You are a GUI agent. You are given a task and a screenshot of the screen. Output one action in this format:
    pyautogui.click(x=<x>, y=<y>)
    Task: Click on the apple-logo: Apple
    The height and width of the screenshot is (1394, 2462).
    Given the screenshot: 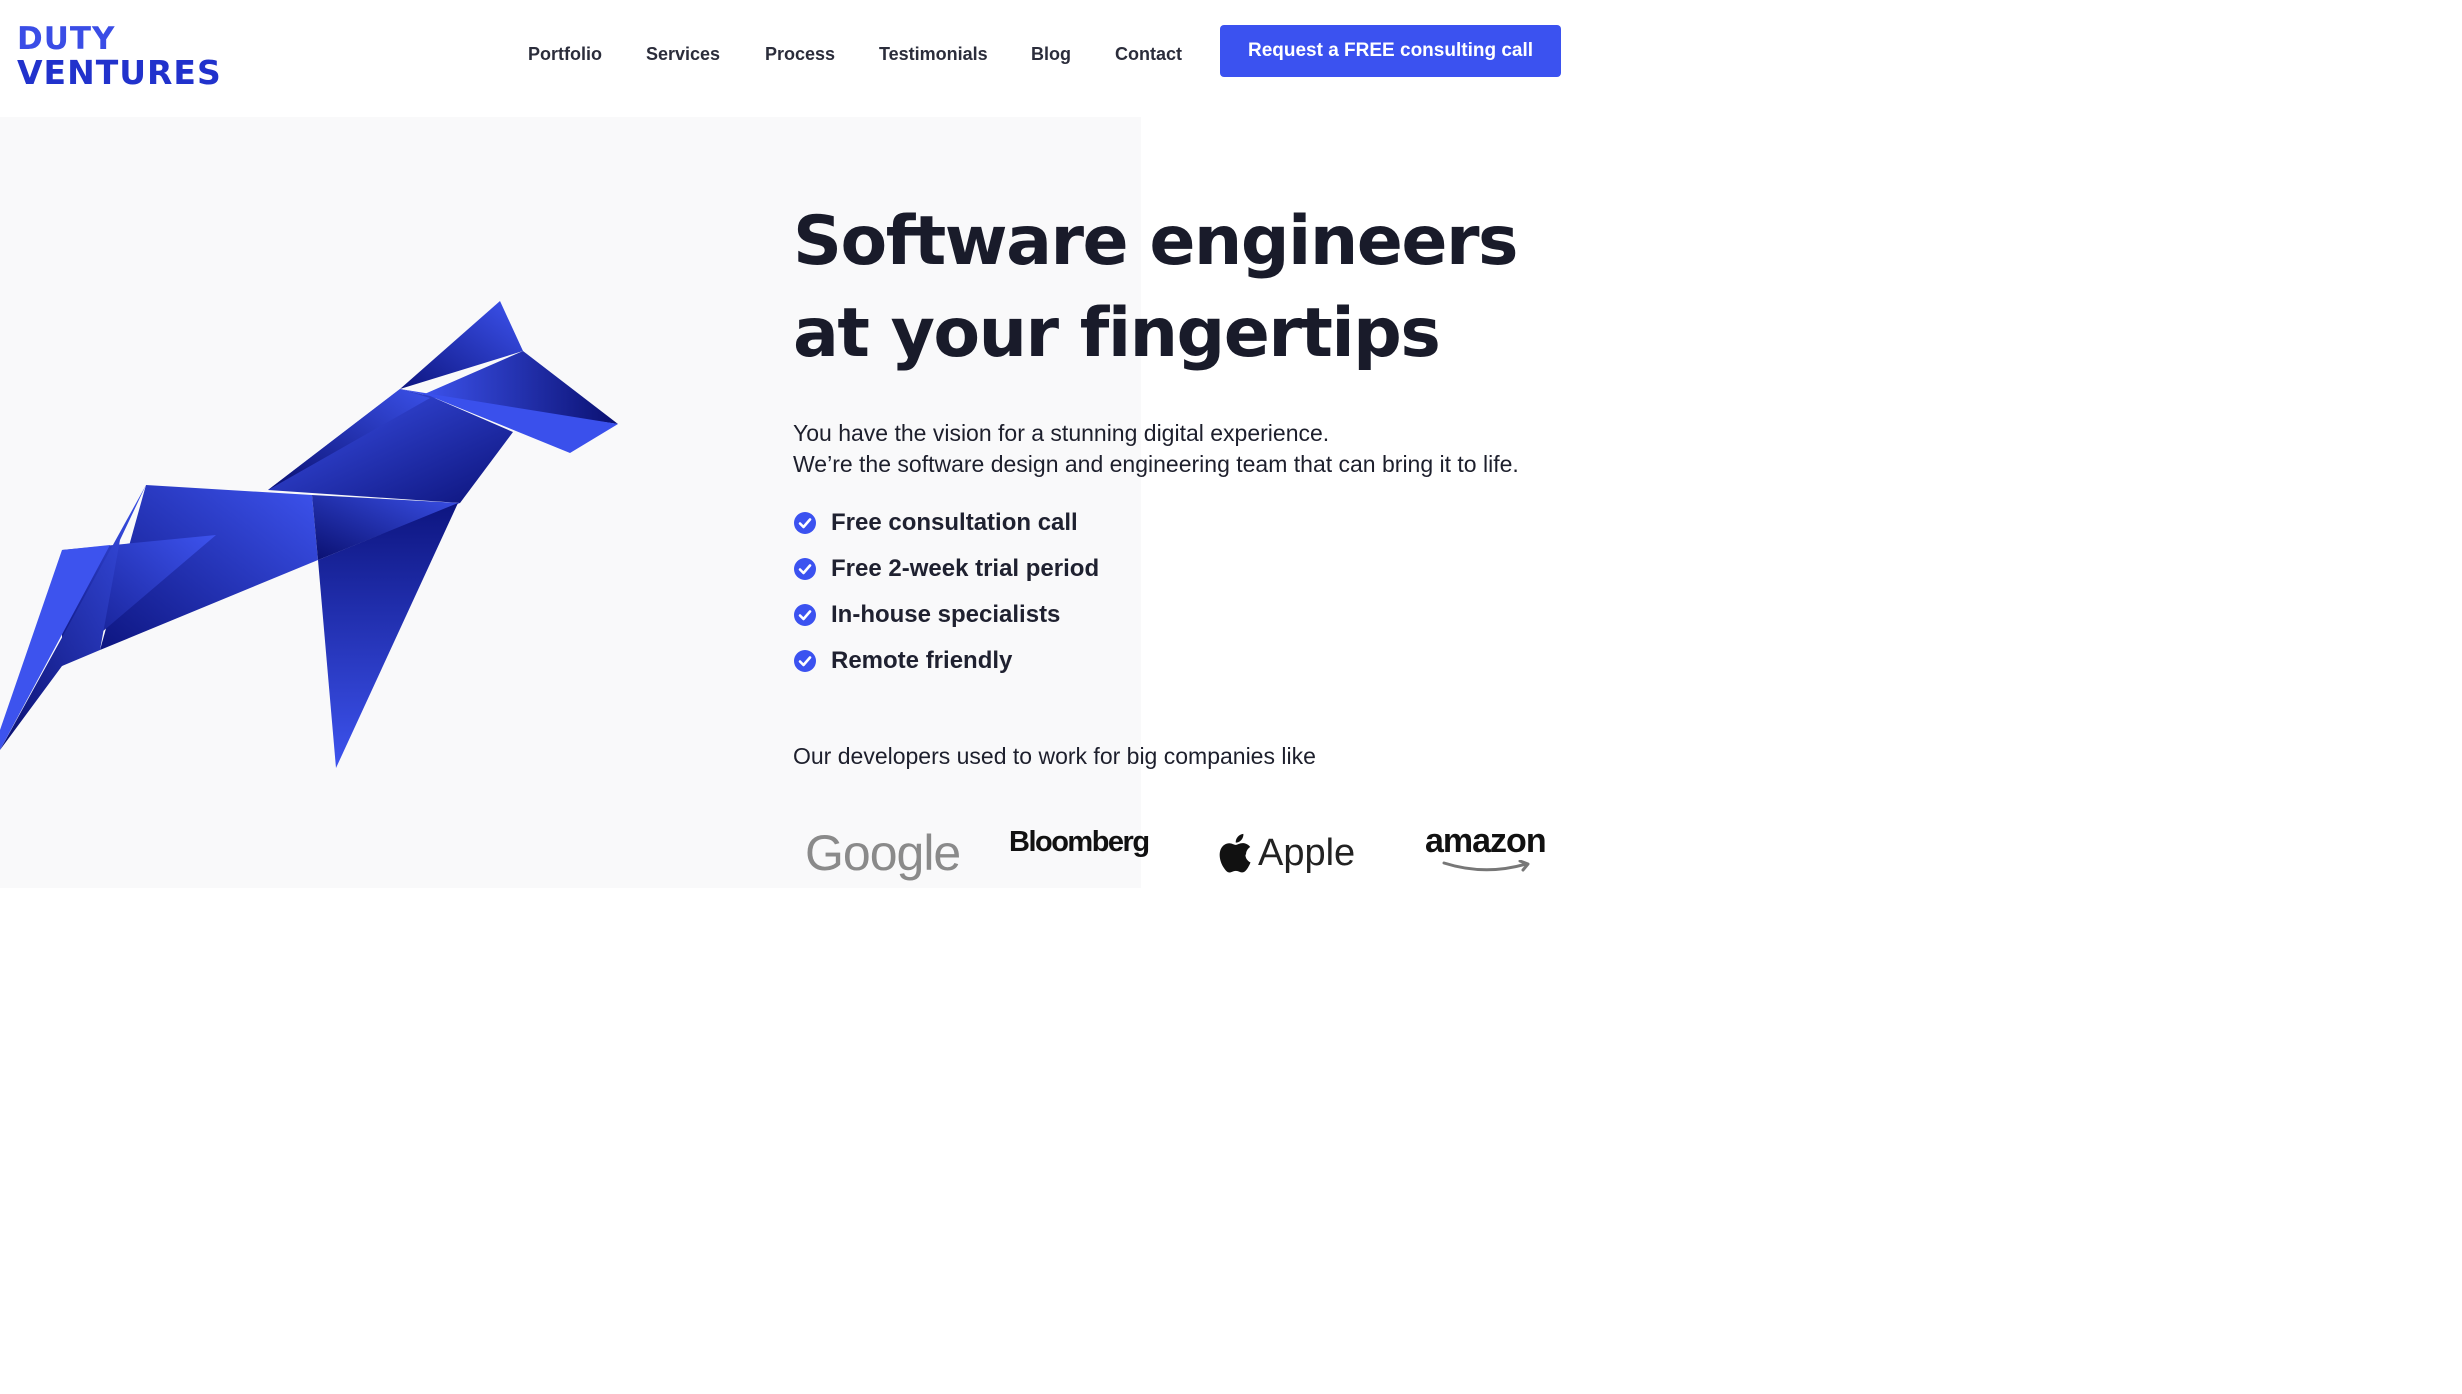 What is the action you would take?
    pyautogui.click(x=1283, y=853)
    